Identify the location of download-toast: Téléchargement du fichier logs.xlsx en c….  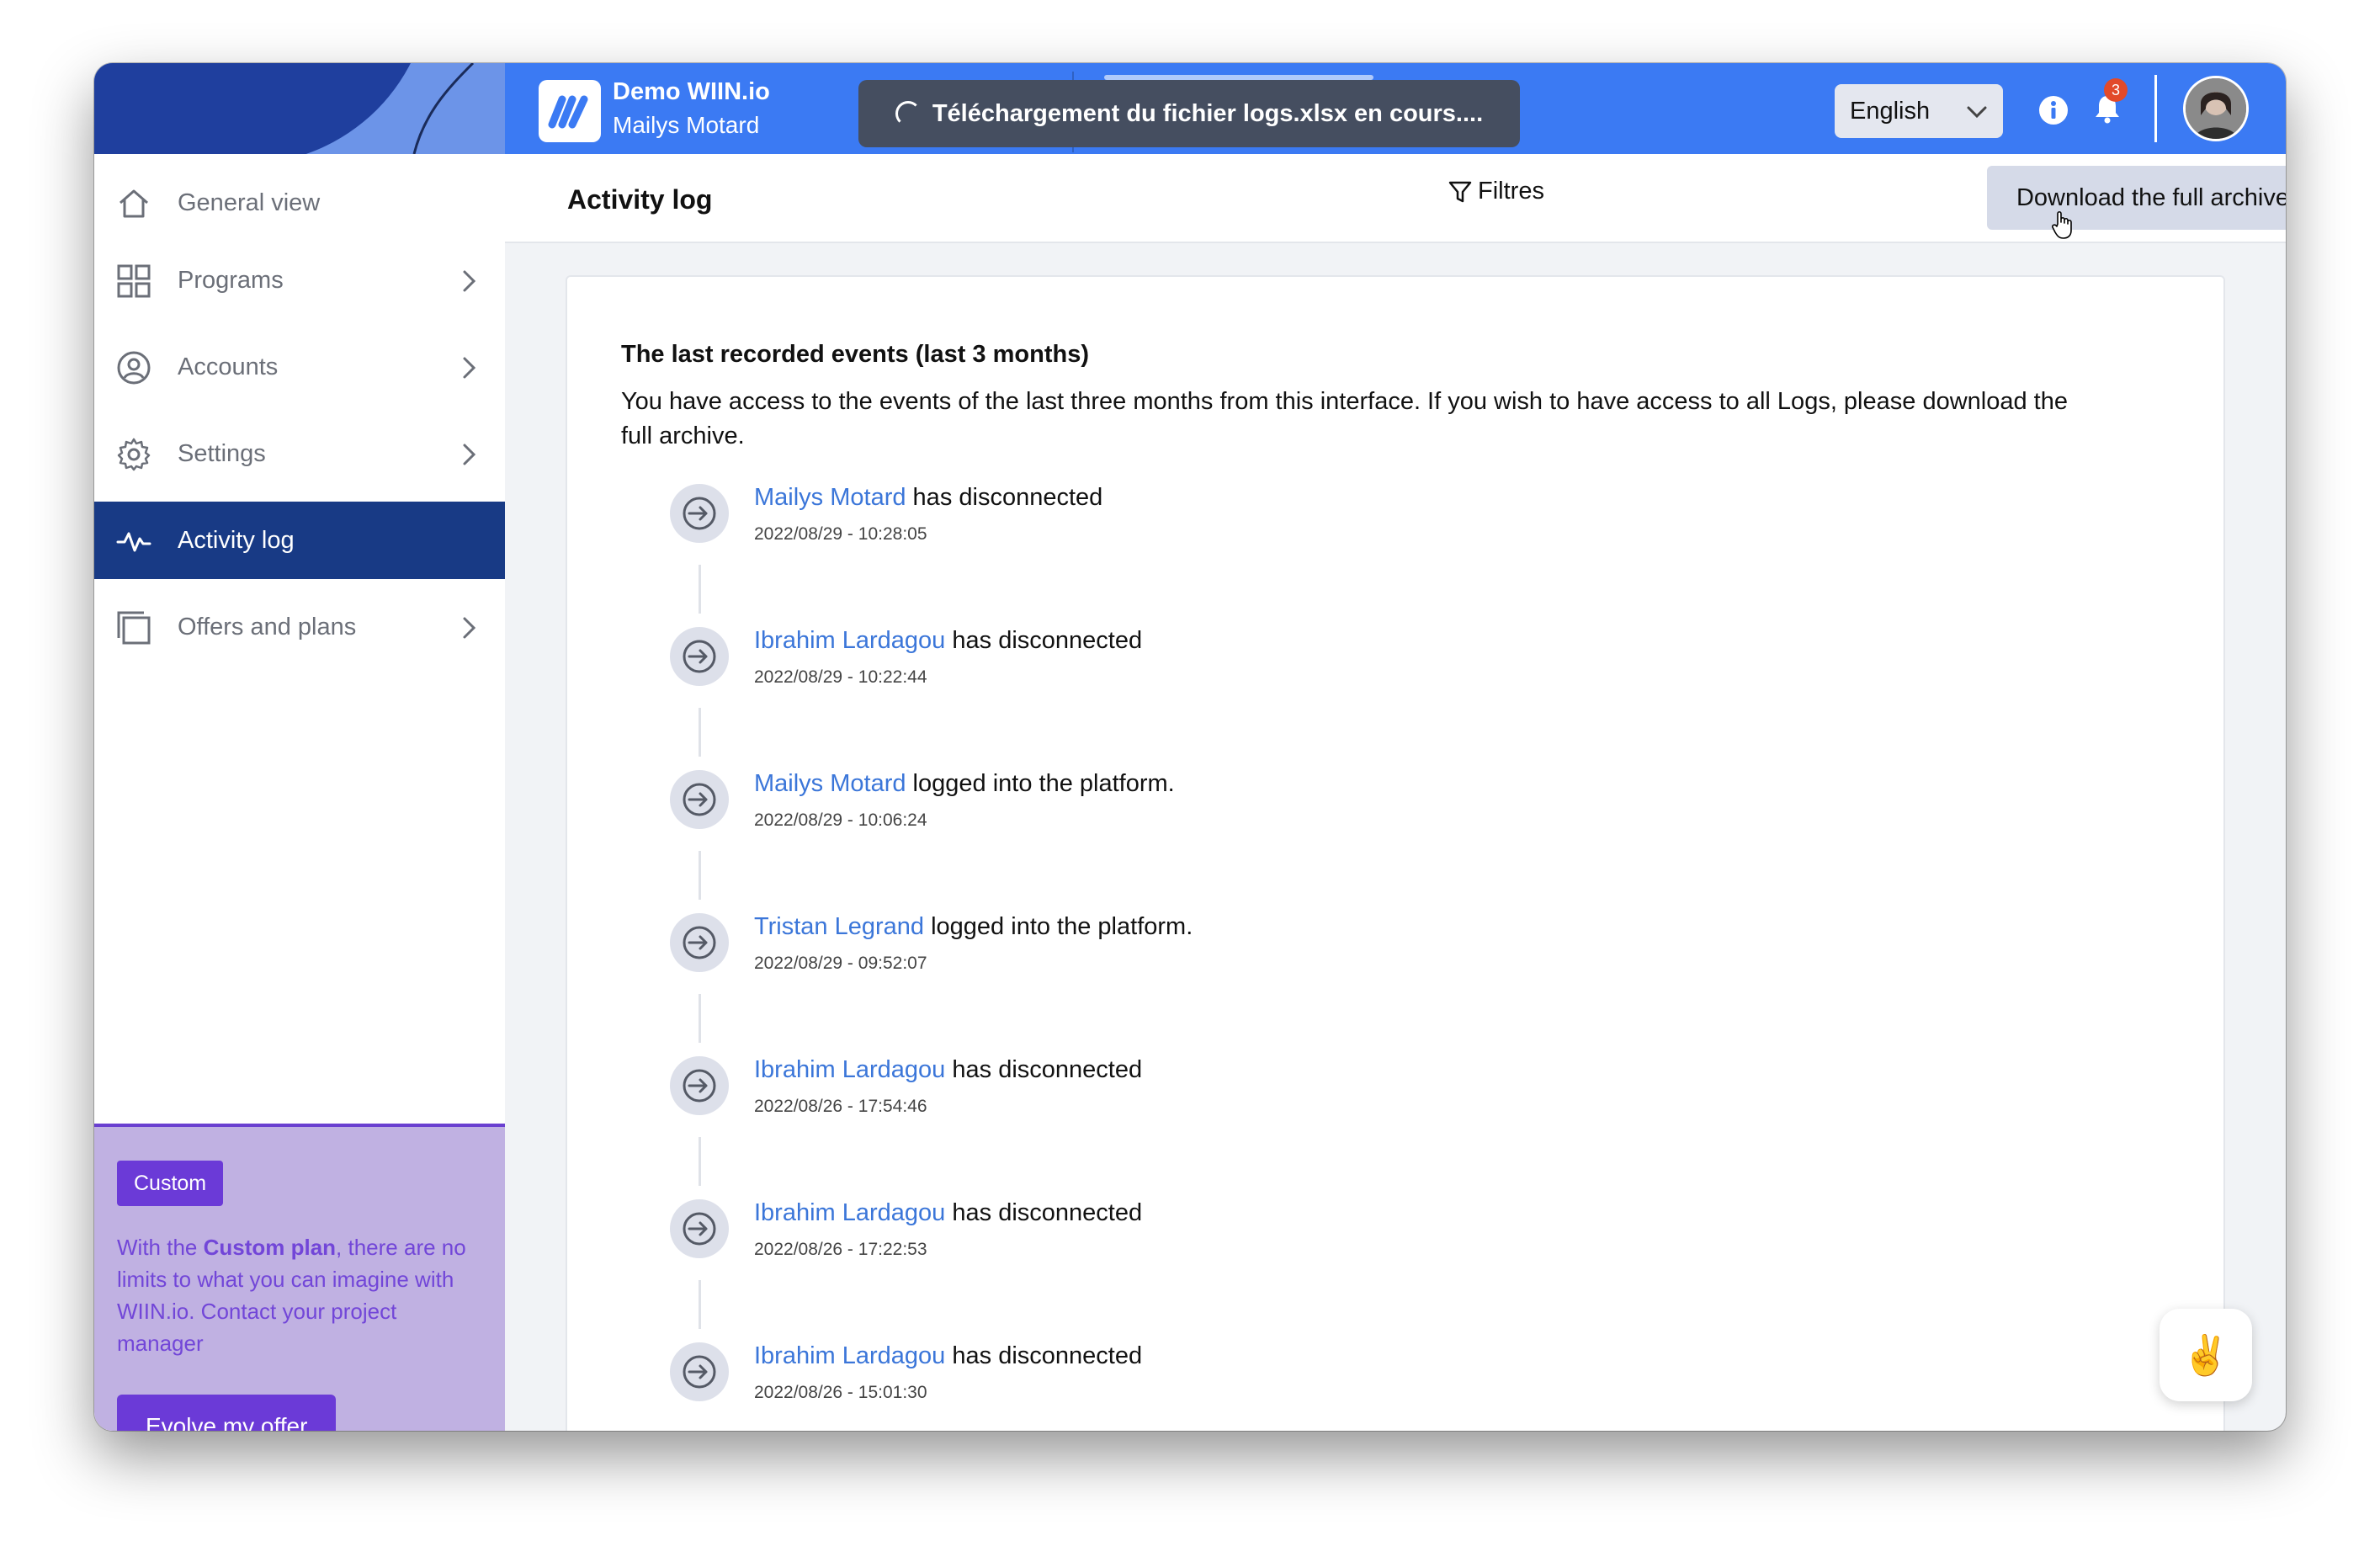
(1189, 113).